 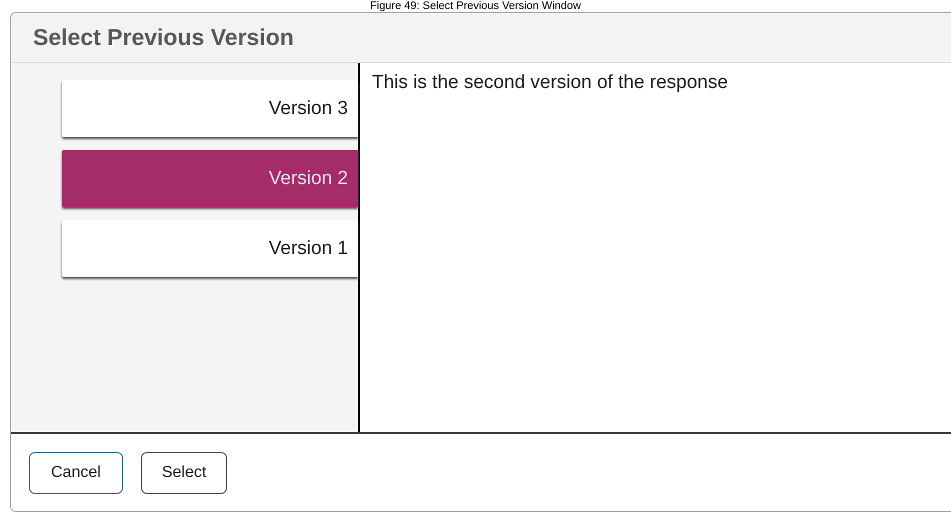 I want to click on select-button: Select, so click(x=184, y=473).